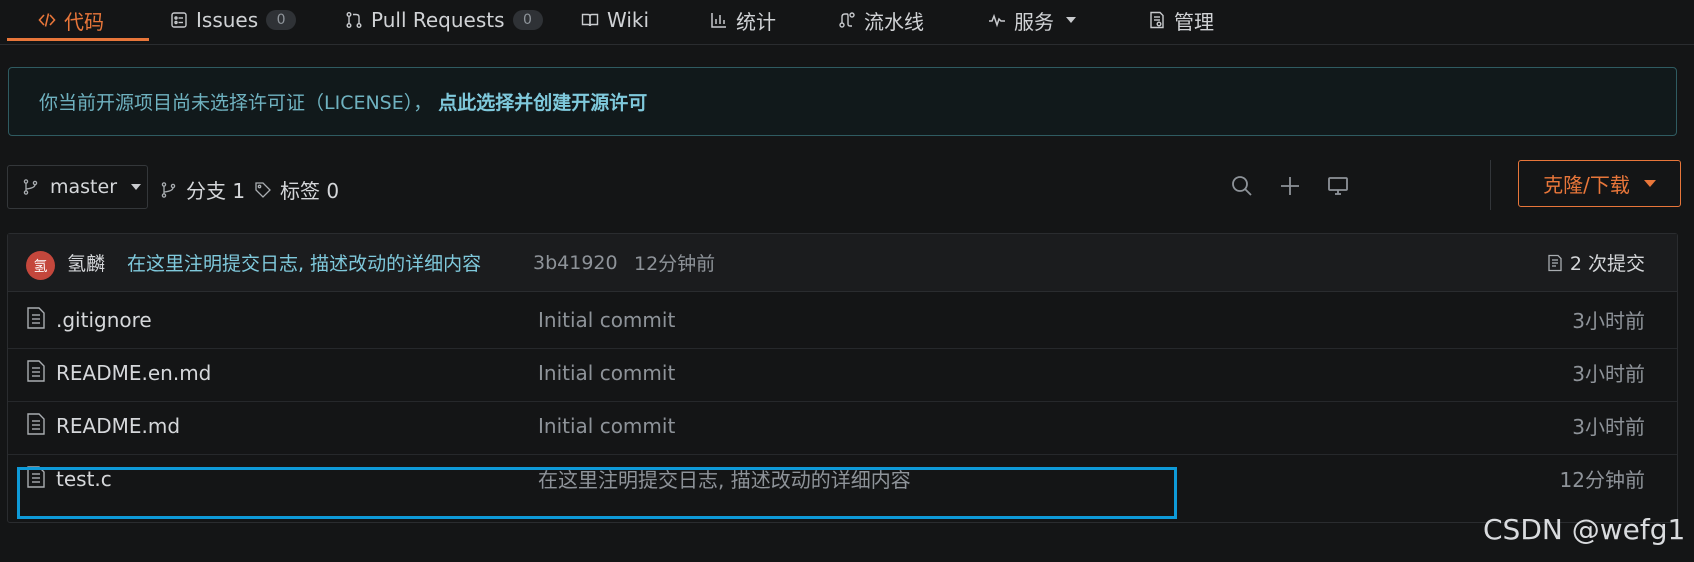 The height and width of the screenshot is (562, 1694). I want to click on file-name: README.md, so click(118, 426).